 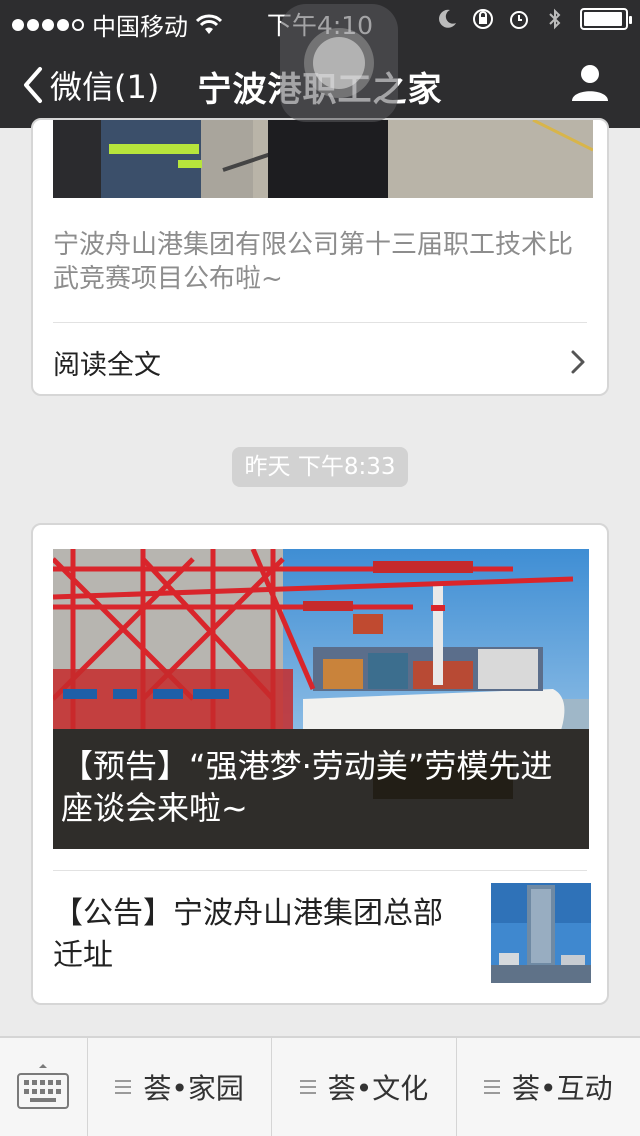 I want to click on keyboard-icon, so click(x=43, y=1086).